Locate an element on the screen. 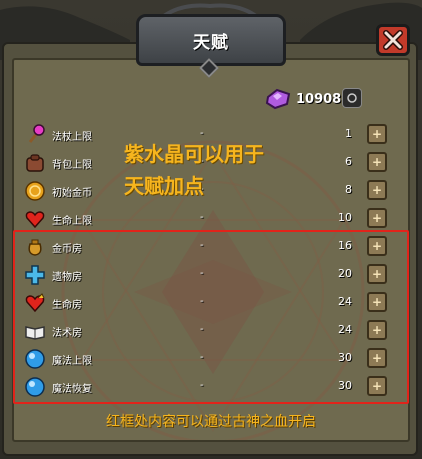  title-banner: 天赋 is located at coordinates (211, 40).